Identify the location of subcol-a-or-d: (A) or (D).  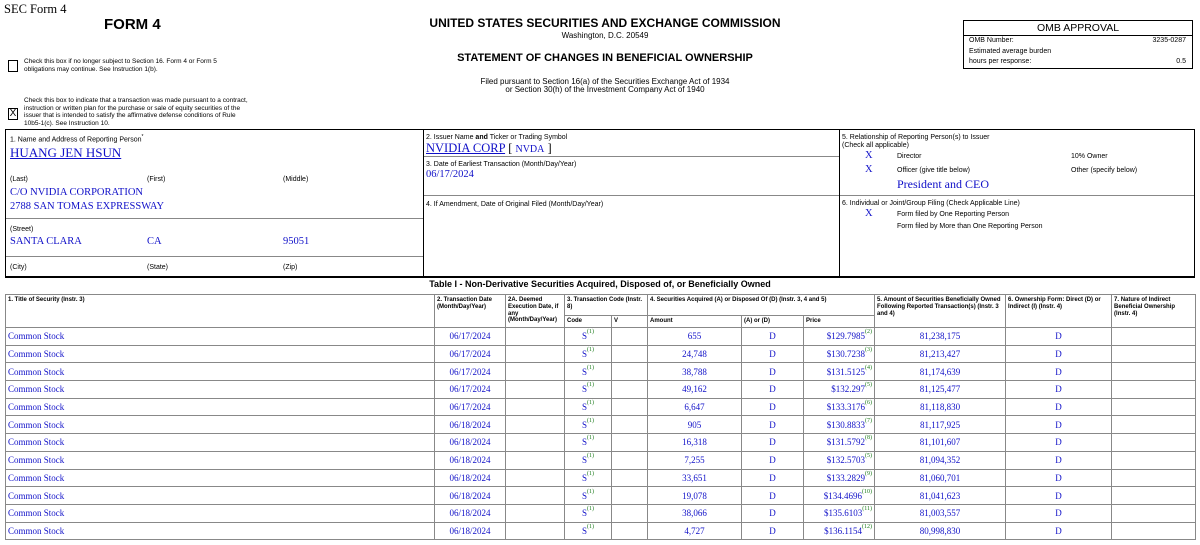
(772, 321).